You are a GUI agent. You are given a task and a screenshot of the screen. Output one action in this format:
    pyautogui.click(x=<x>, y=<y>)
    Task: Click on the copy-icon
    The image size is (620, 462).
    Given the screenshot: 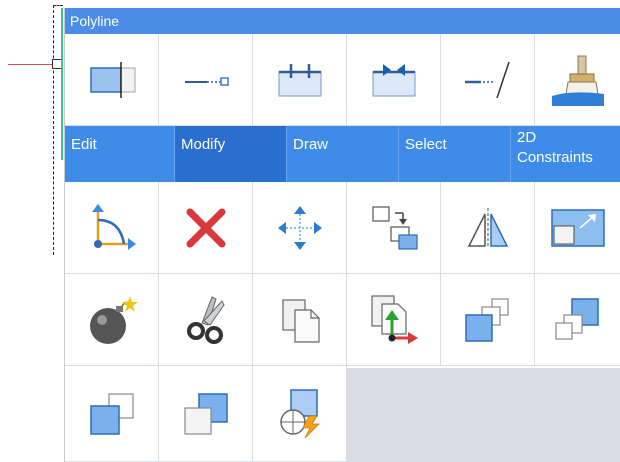 What is the action you would take?
    pyautogui.click(x=394, y=227)
    